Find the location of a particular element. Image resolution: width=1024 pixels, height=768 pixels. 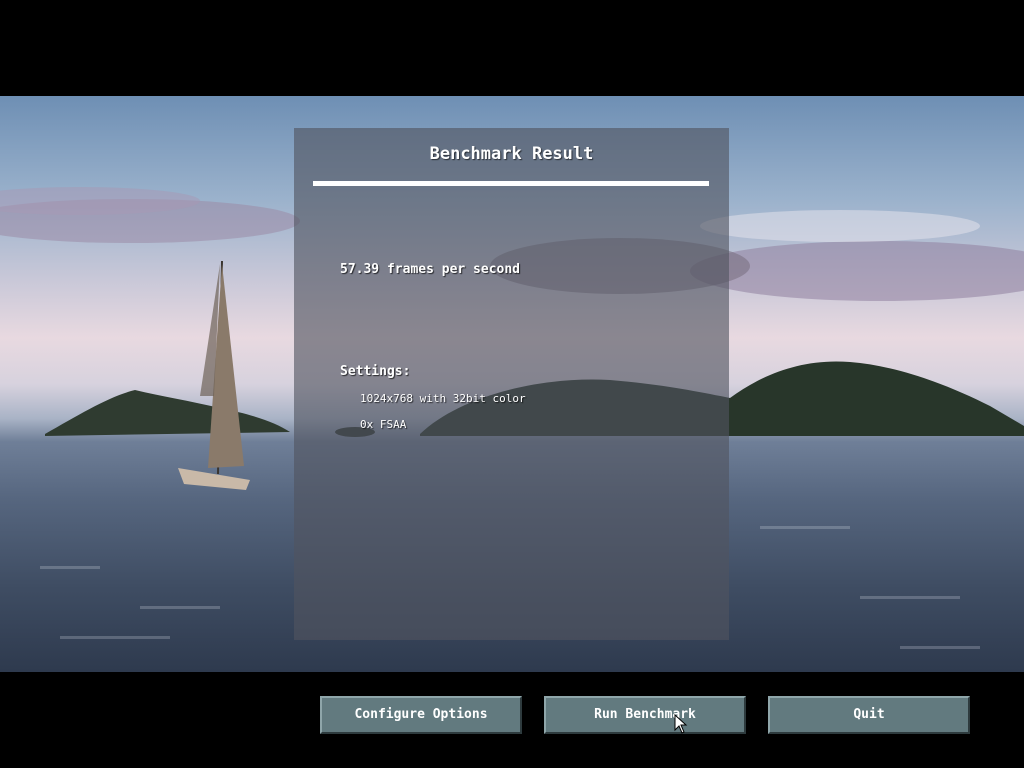

fps-result: 57.39 frames per second is located at coordinates (430, 269).